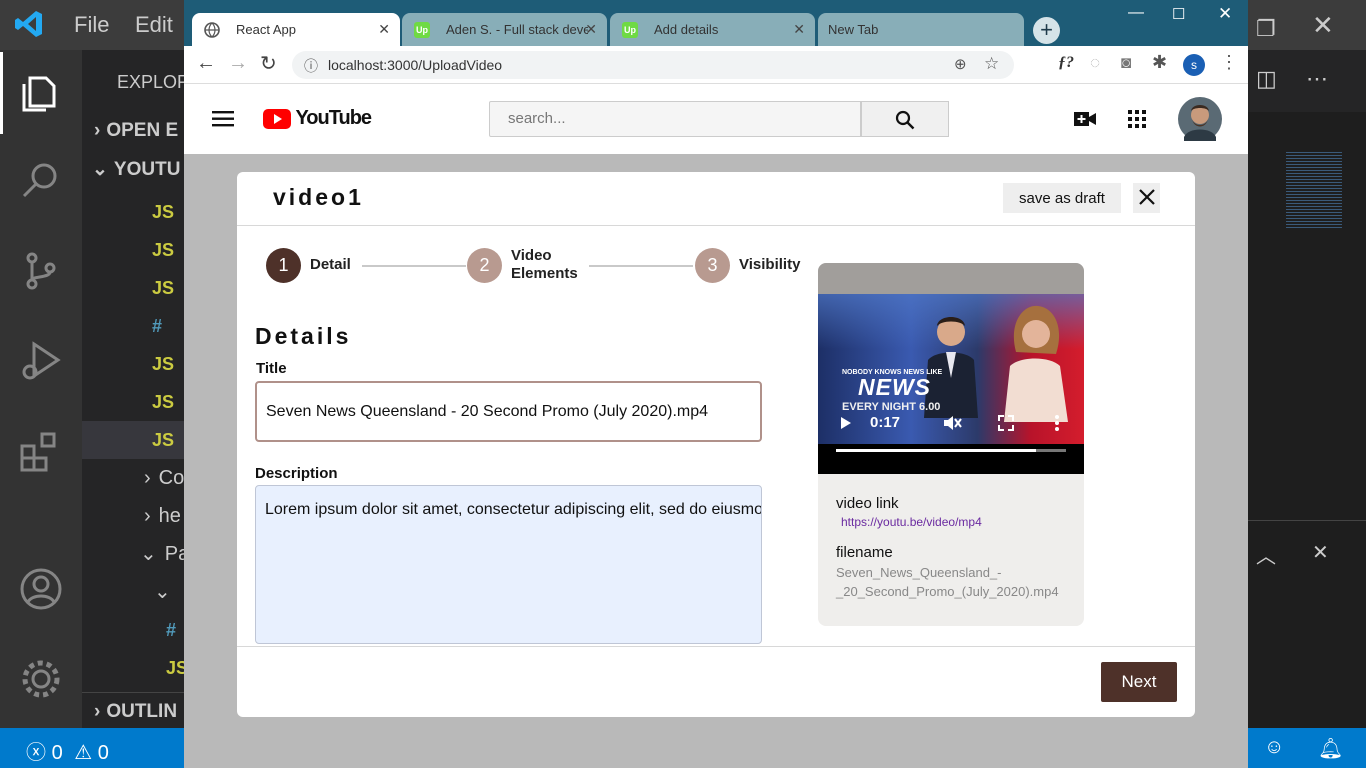  What do you see at coordinates (133, 440) in the screenshot?
I see `file-item-selected: JS` at bounding box center [133, 440].